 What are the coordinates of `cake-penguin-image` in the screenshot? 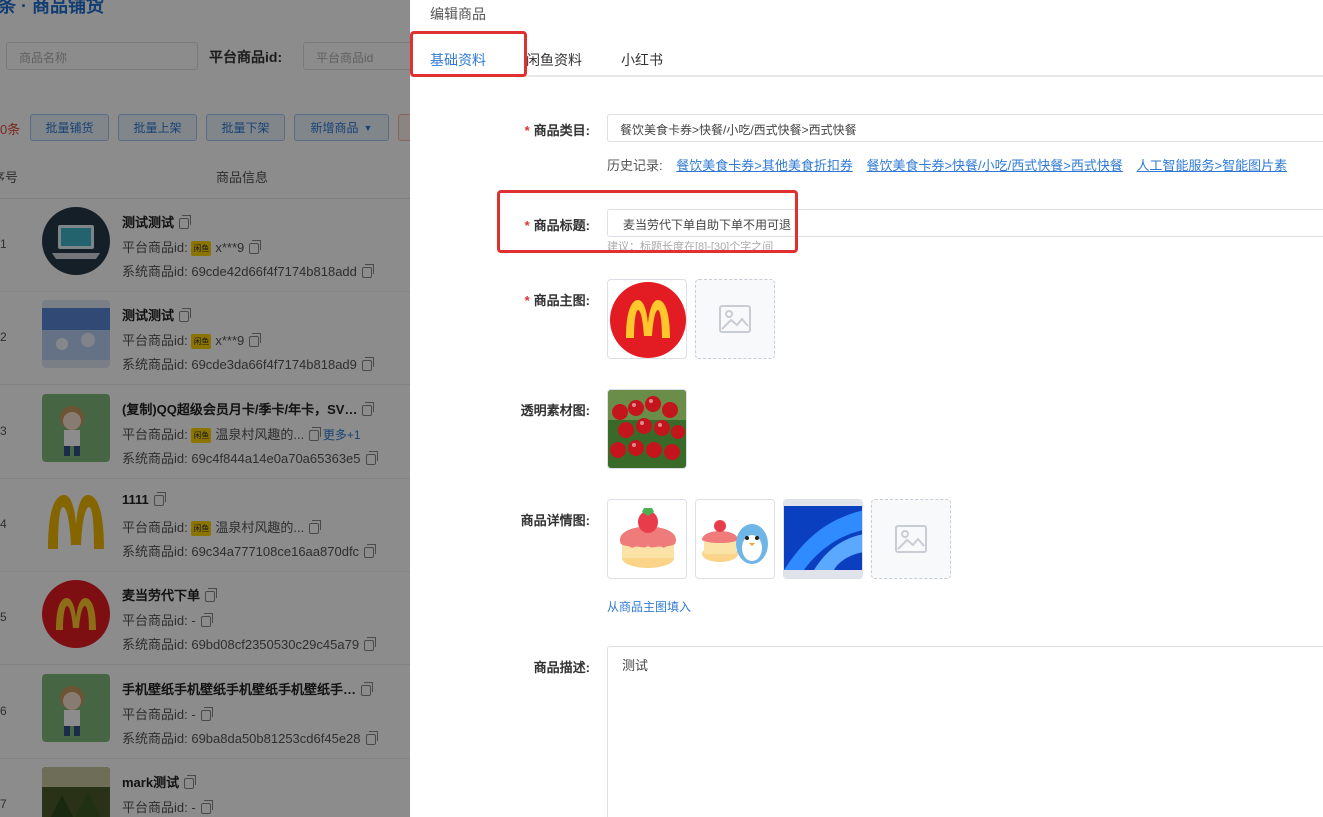 It's located at (735, 539).